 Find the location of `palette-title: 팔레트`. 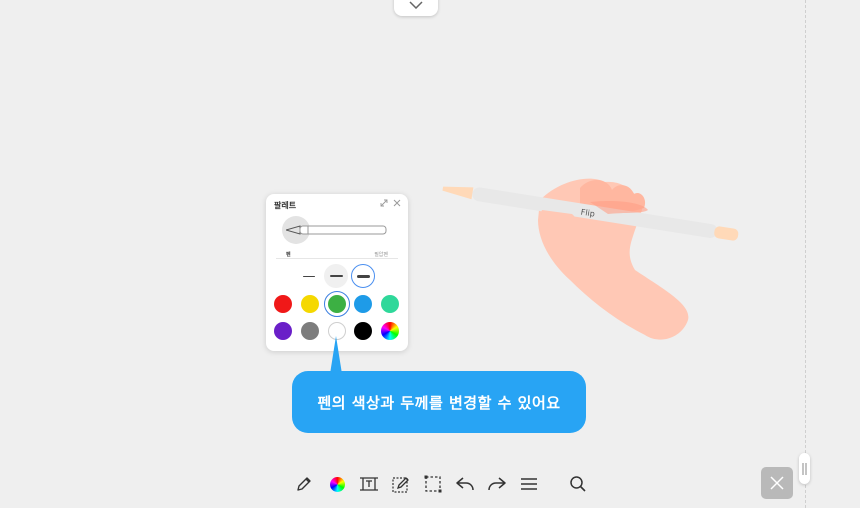

palette-title: 팔레트 is located at coordinates (285, 205).